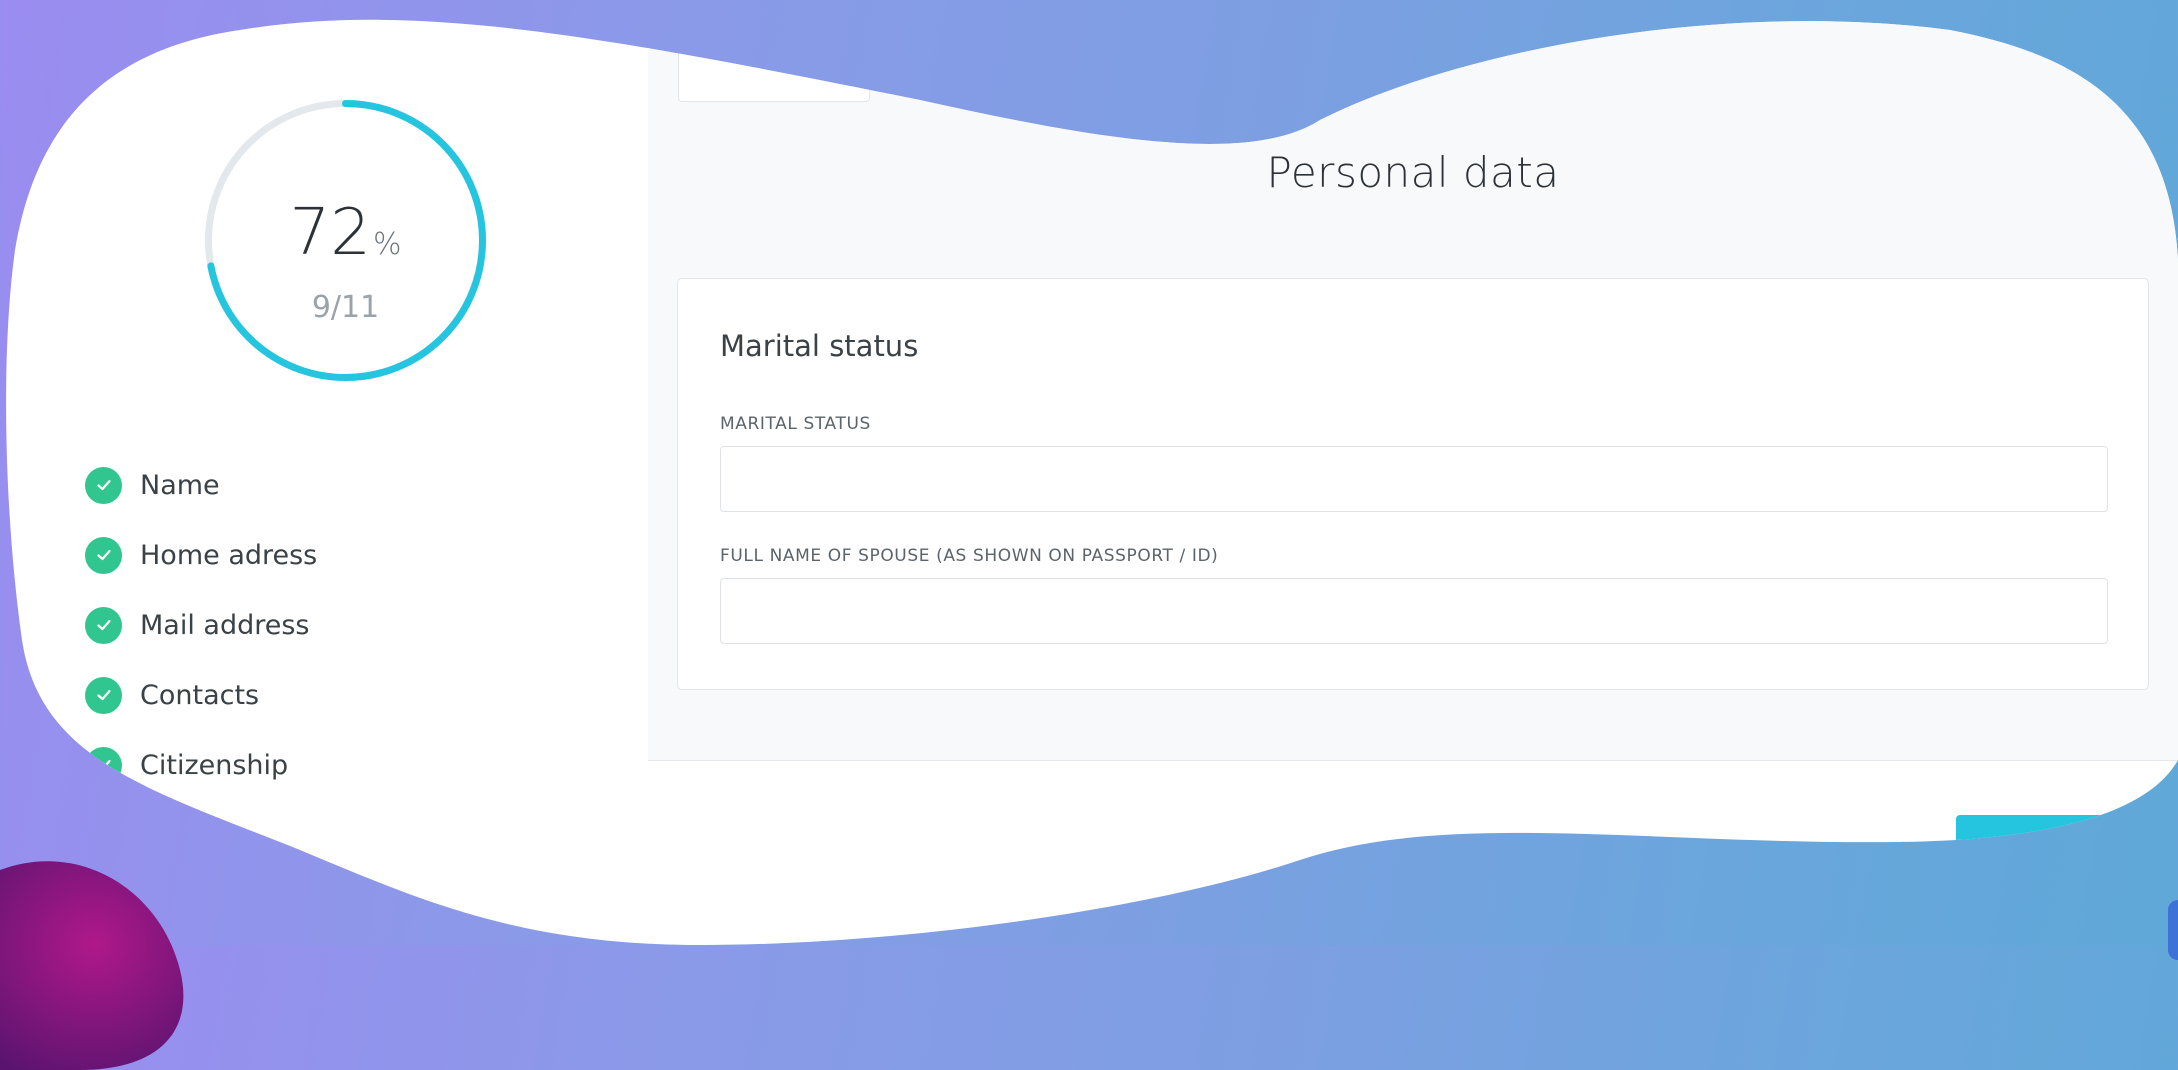 The height and width of the screenshot is (1070, 2178). What do you see at coordinates (1414, 611) in the screenshot?
I see `spouse-name-input` at bounding box center [1414, 611].